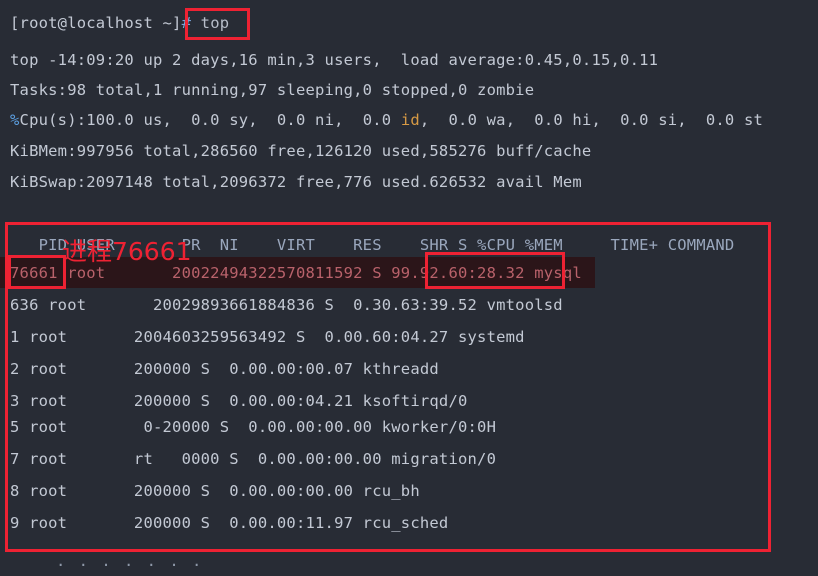 The width and height of the screenshot is (818, 576). What do you see at coordinates (210, 120) in the screenshot?
I see `cpu-stats-a: Cpu(s):100.0 us, 0.0 sy, 0.0 ni, 0.0` at bounding box center [210, 120].